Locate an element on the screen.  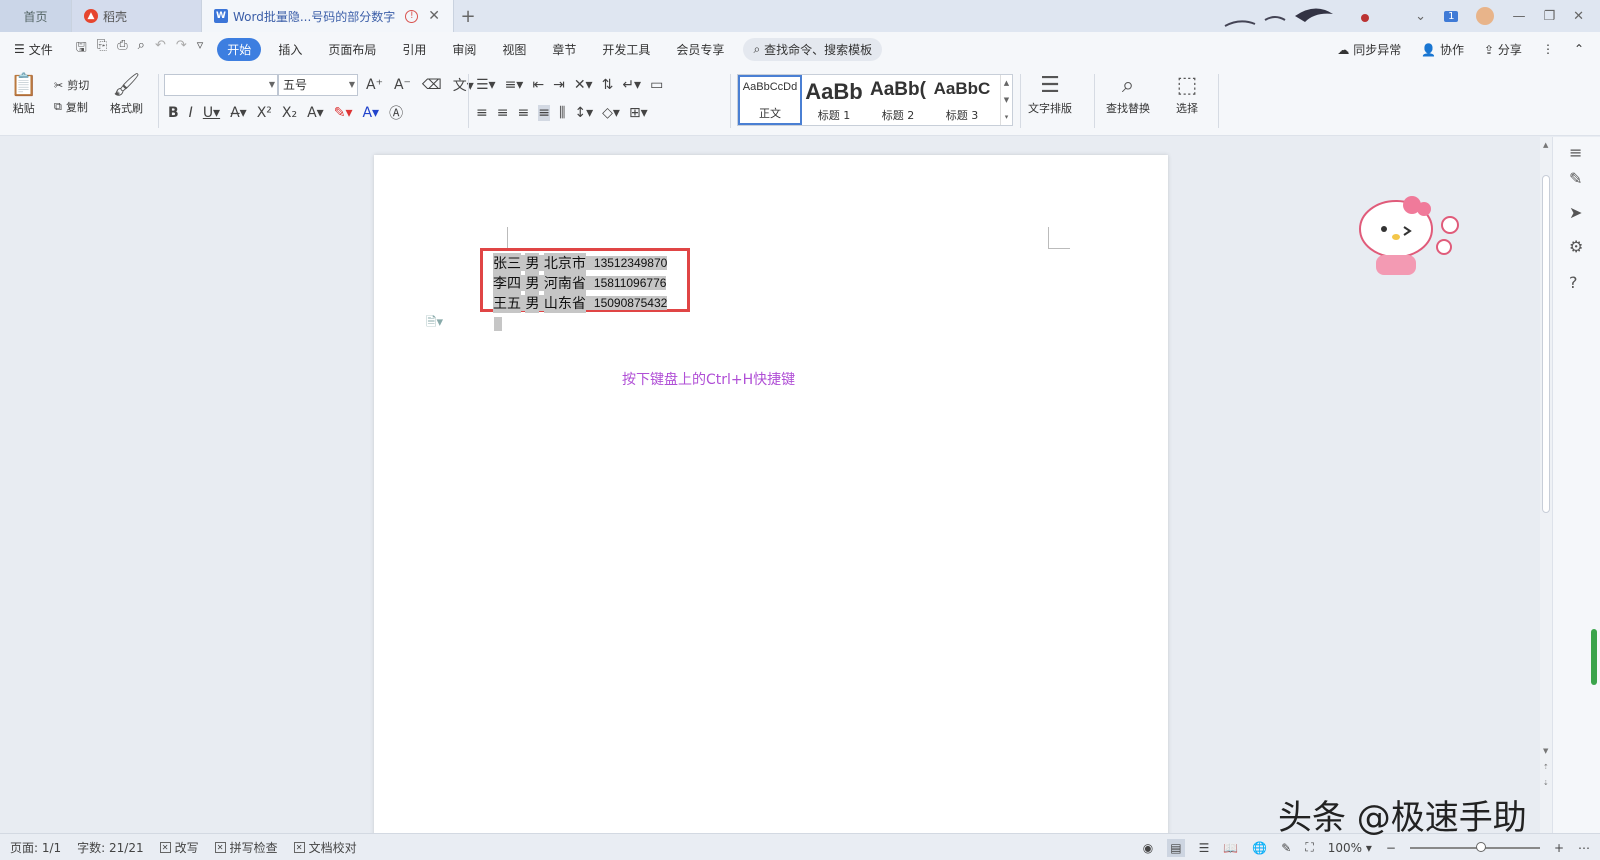
style-gallery-scroll: ▲ ▼ ▾ is located at coordinates (1006, 100).